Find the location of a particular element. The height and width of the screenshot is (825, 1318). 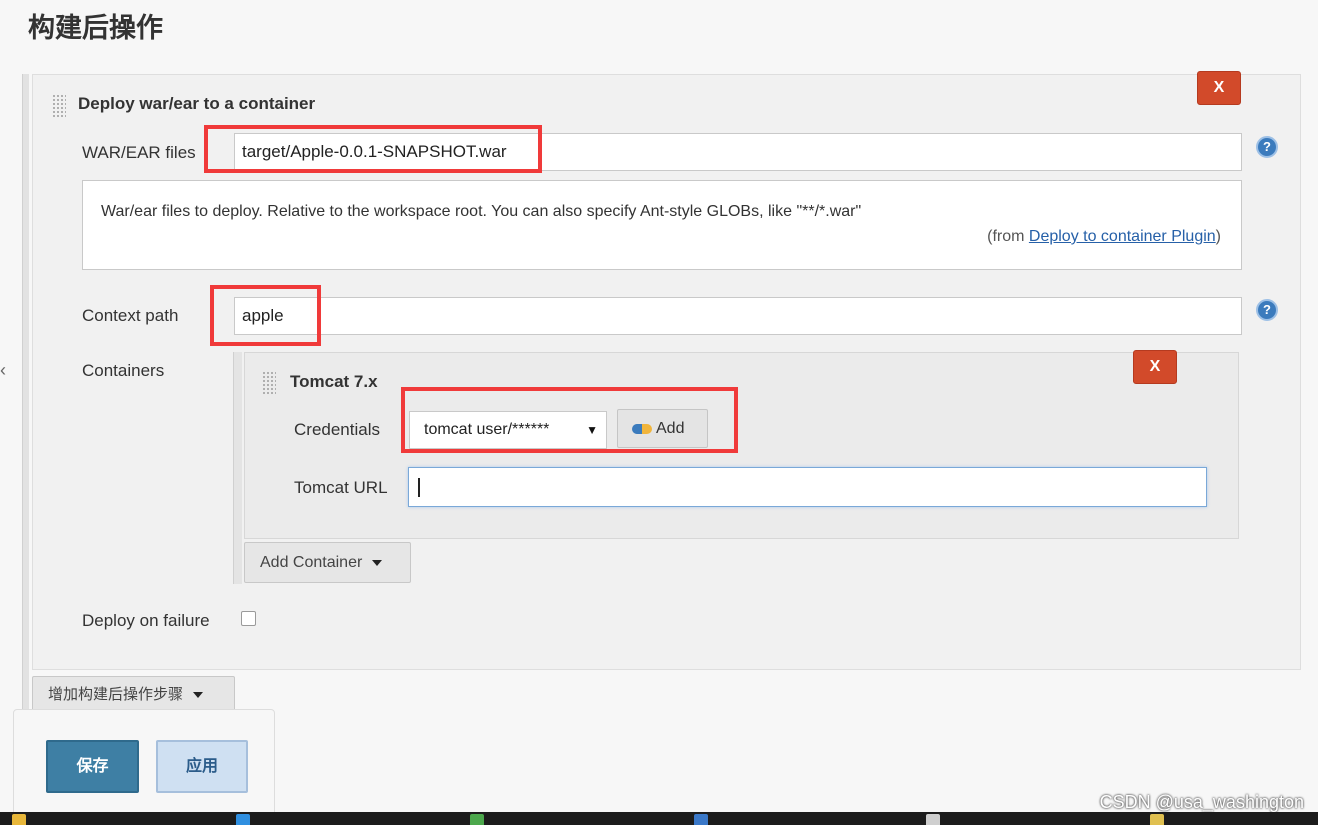

add-post-build-step-button: 增加构建后操作步骤 is located at coordinates (133, 694).